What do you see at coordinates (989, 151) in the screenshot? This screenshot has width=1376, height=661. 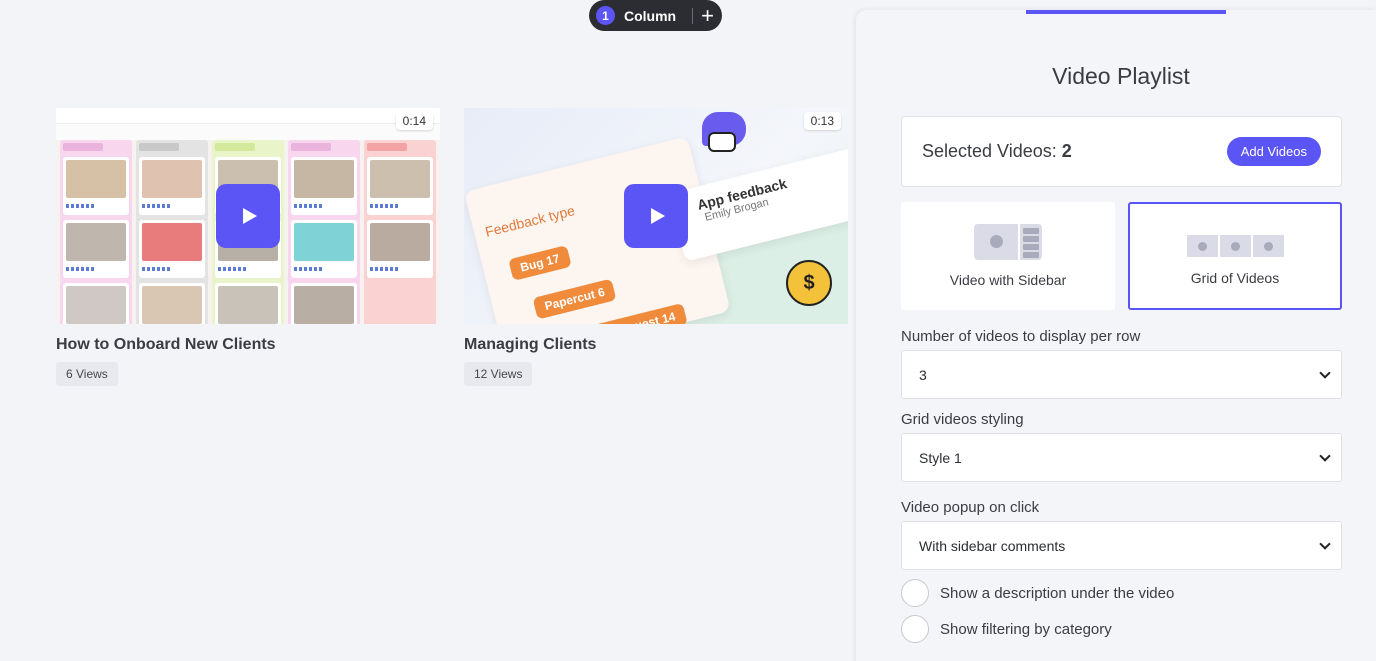 I see `selected-videos-label: Selected Videos:` at bounding box center [989, 151].